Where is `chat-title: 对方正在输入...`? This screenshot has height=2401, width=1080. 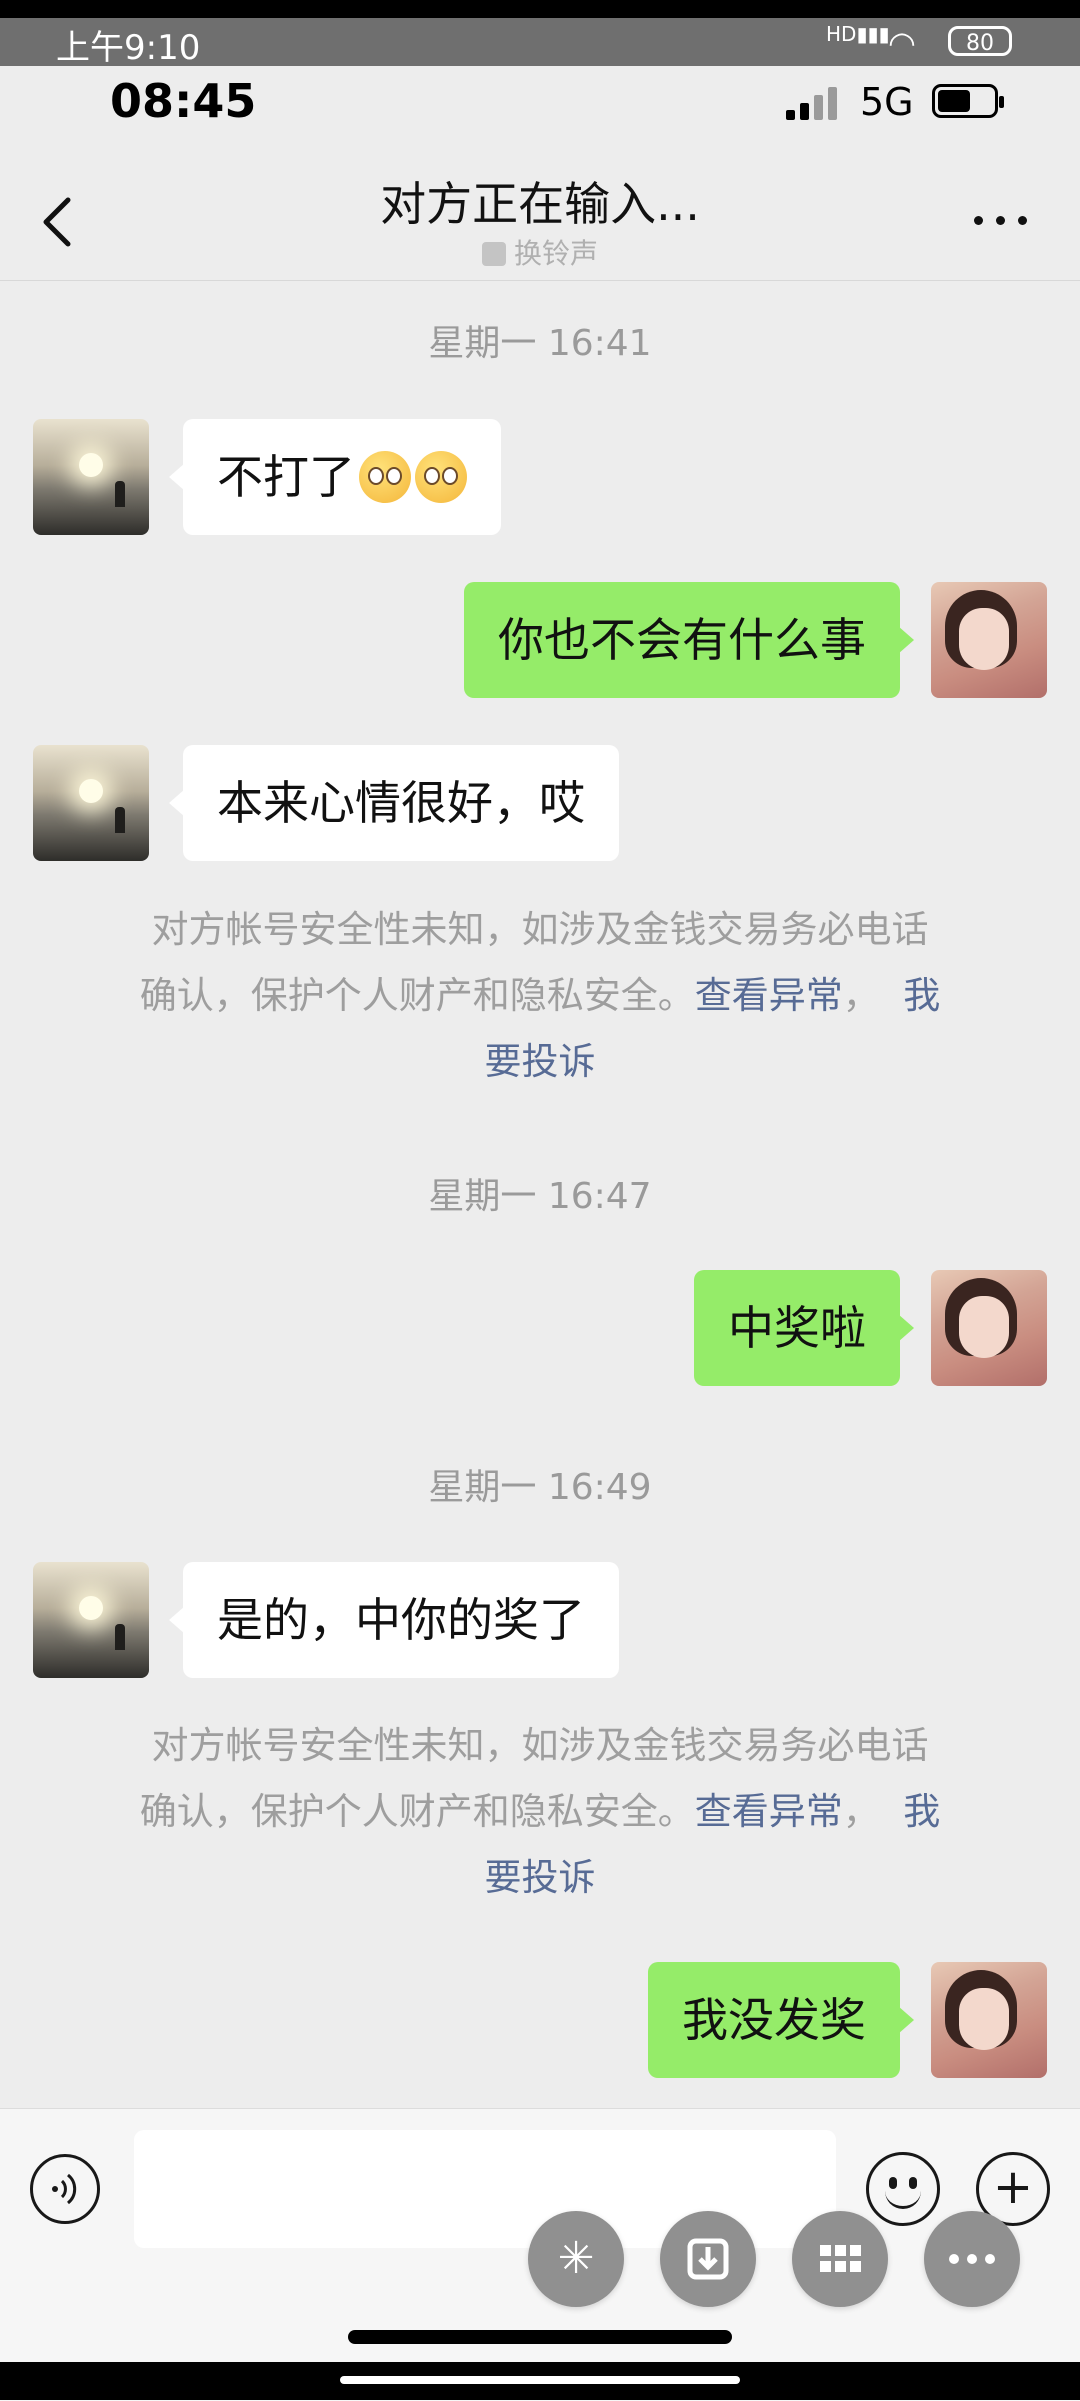
chat-title: 对方正在输入... is located at coordinates (540, 204).